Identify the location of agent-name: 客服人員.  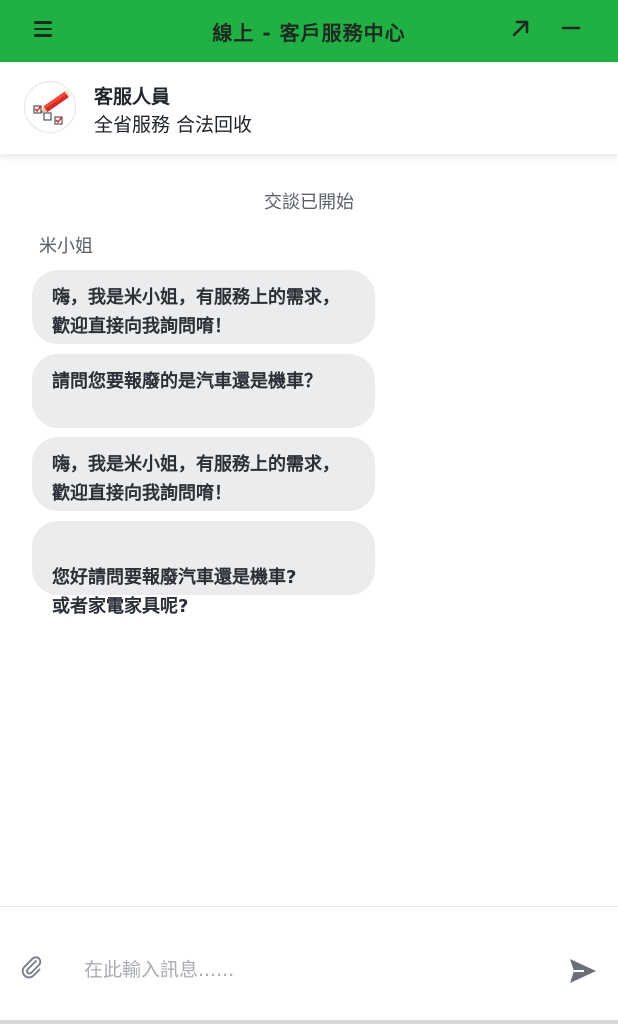
(132, 97).